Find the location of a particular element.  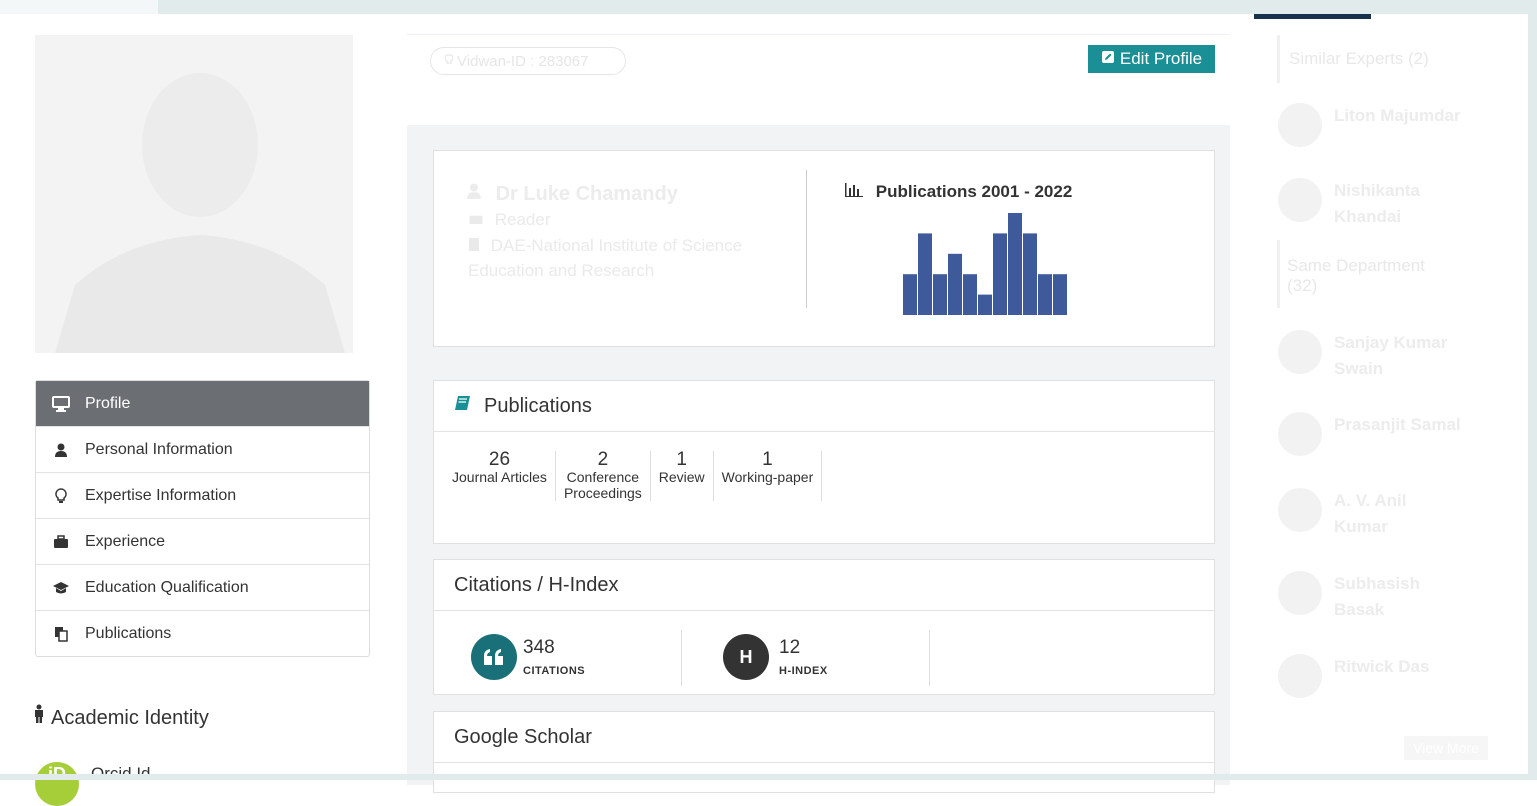

citations-divider is located at coordinates (681, 658).